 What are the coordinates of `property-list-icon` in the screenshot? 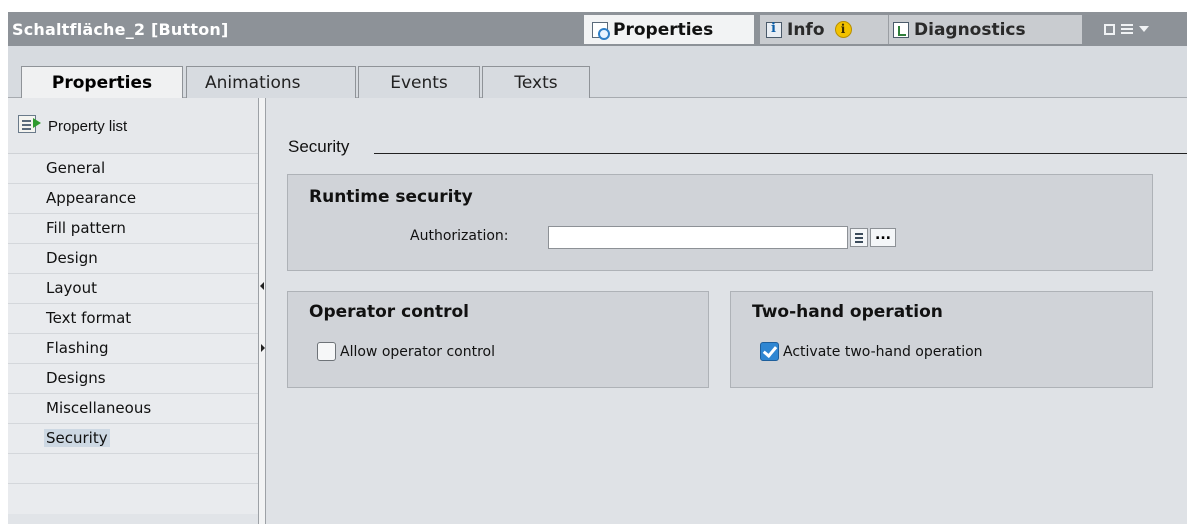 It's located at (29, 124).